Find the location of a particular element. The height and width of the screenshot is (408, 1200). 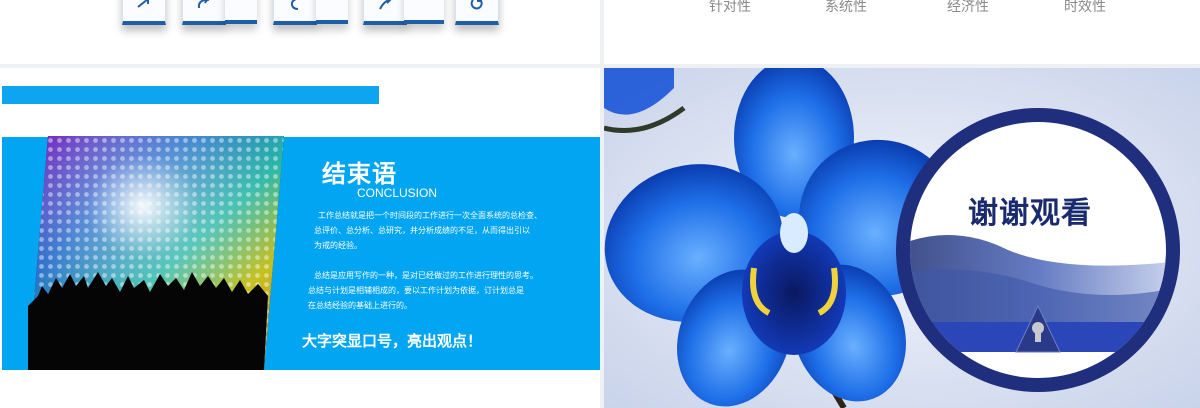

undo-icon is located at coordinates (385, 12).